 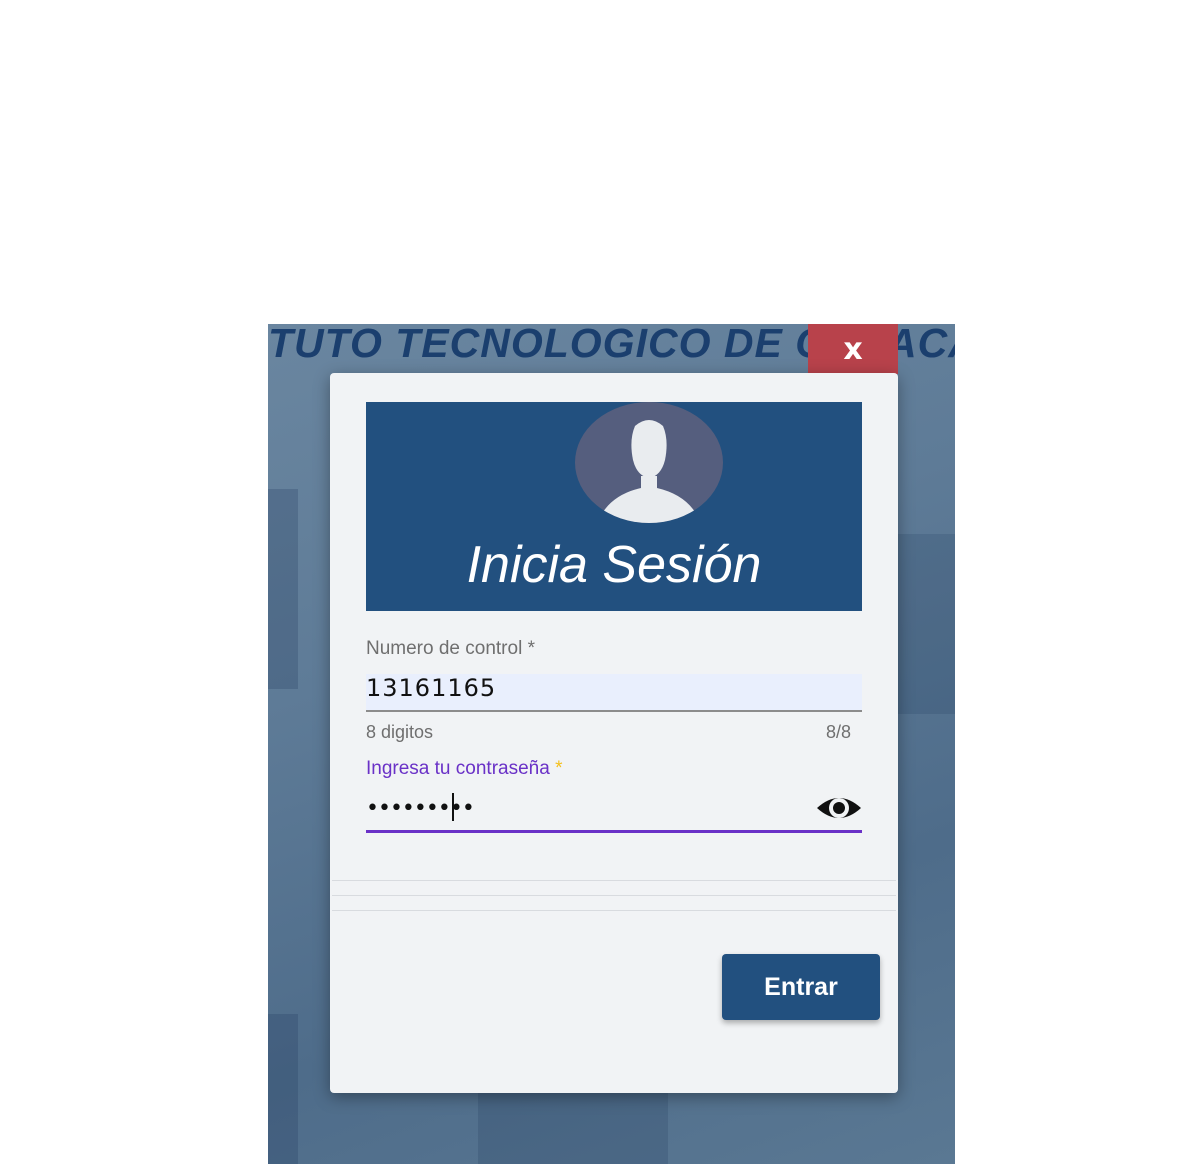 I want to click on password-masked-value: •••••••••, so click(x=420, y=808).